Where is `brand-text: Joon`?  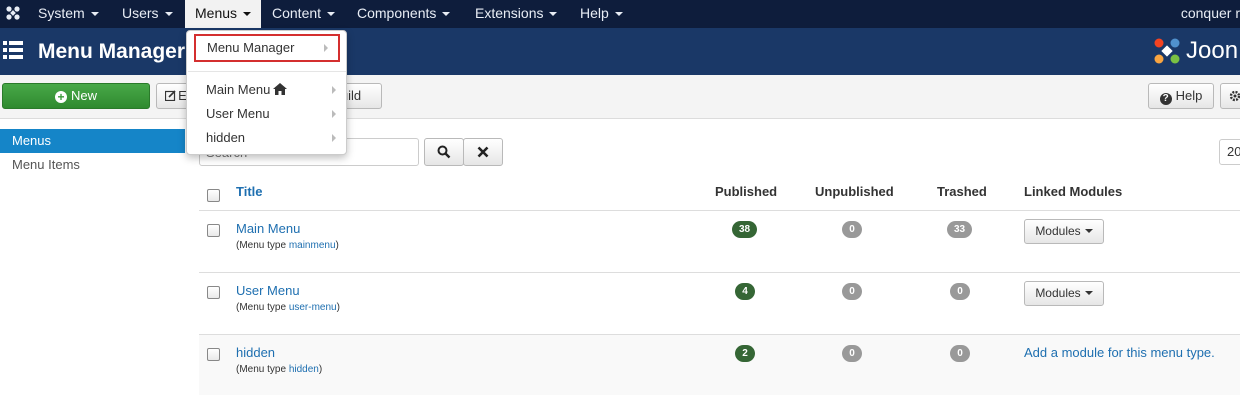
brand-text: Joon is located at coordinates (1212, 50).